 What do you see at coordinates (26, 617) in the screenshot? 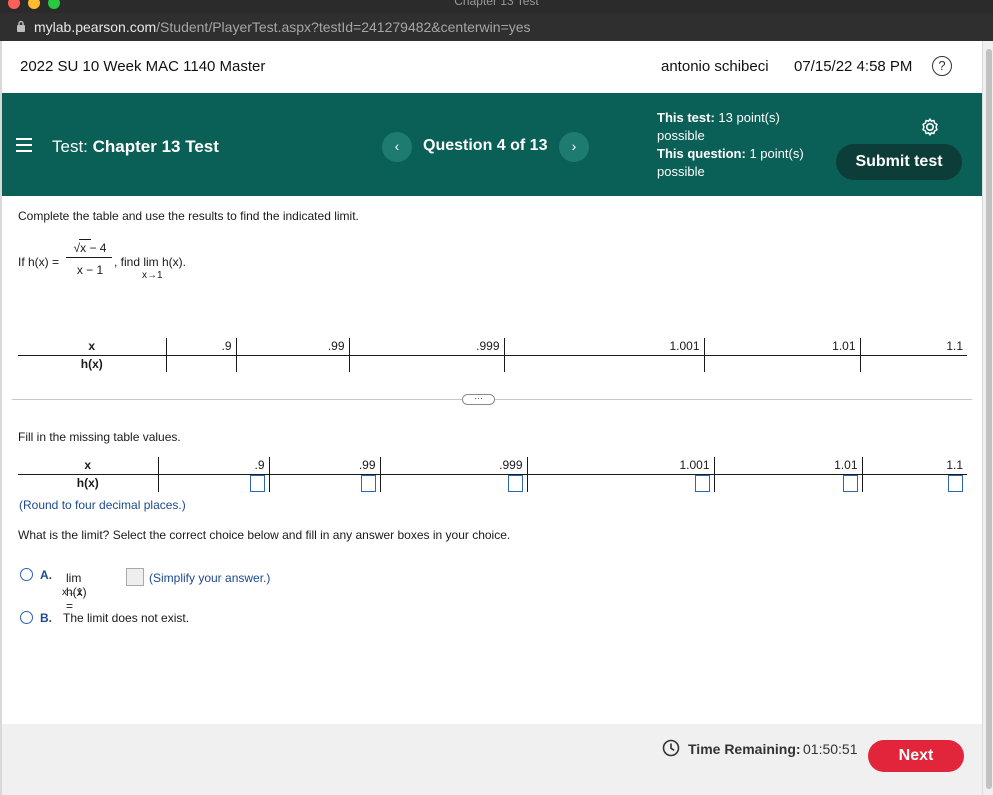
I see `choice-b-radio` at bounding box center [26, 617].